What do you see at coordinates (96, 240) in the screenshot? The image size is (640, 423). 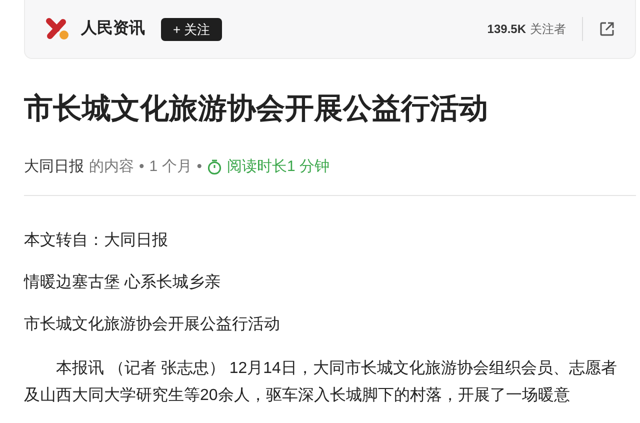 I see `paragraph: 本文转自：大同日报` at bounding box center [96, 240].